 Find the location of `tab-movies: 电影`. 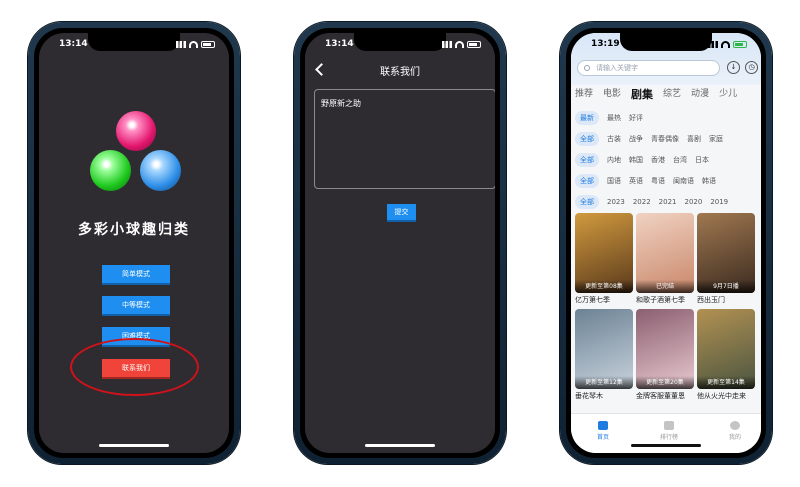

tab-movies: 电影 is located at coordinates (612, 94).